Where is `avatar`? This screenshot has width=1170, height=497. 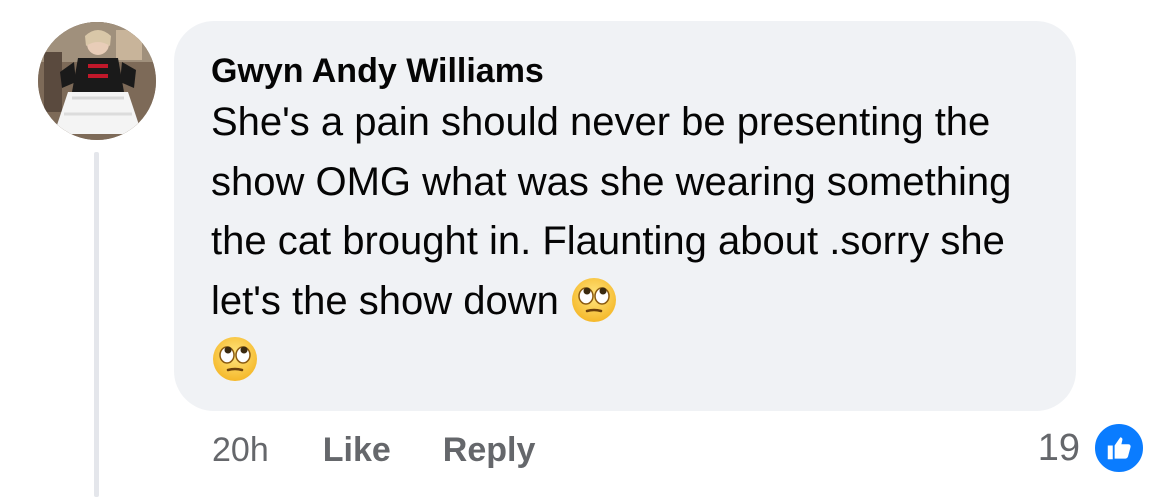
avatar is located at coordinates (97, 81).